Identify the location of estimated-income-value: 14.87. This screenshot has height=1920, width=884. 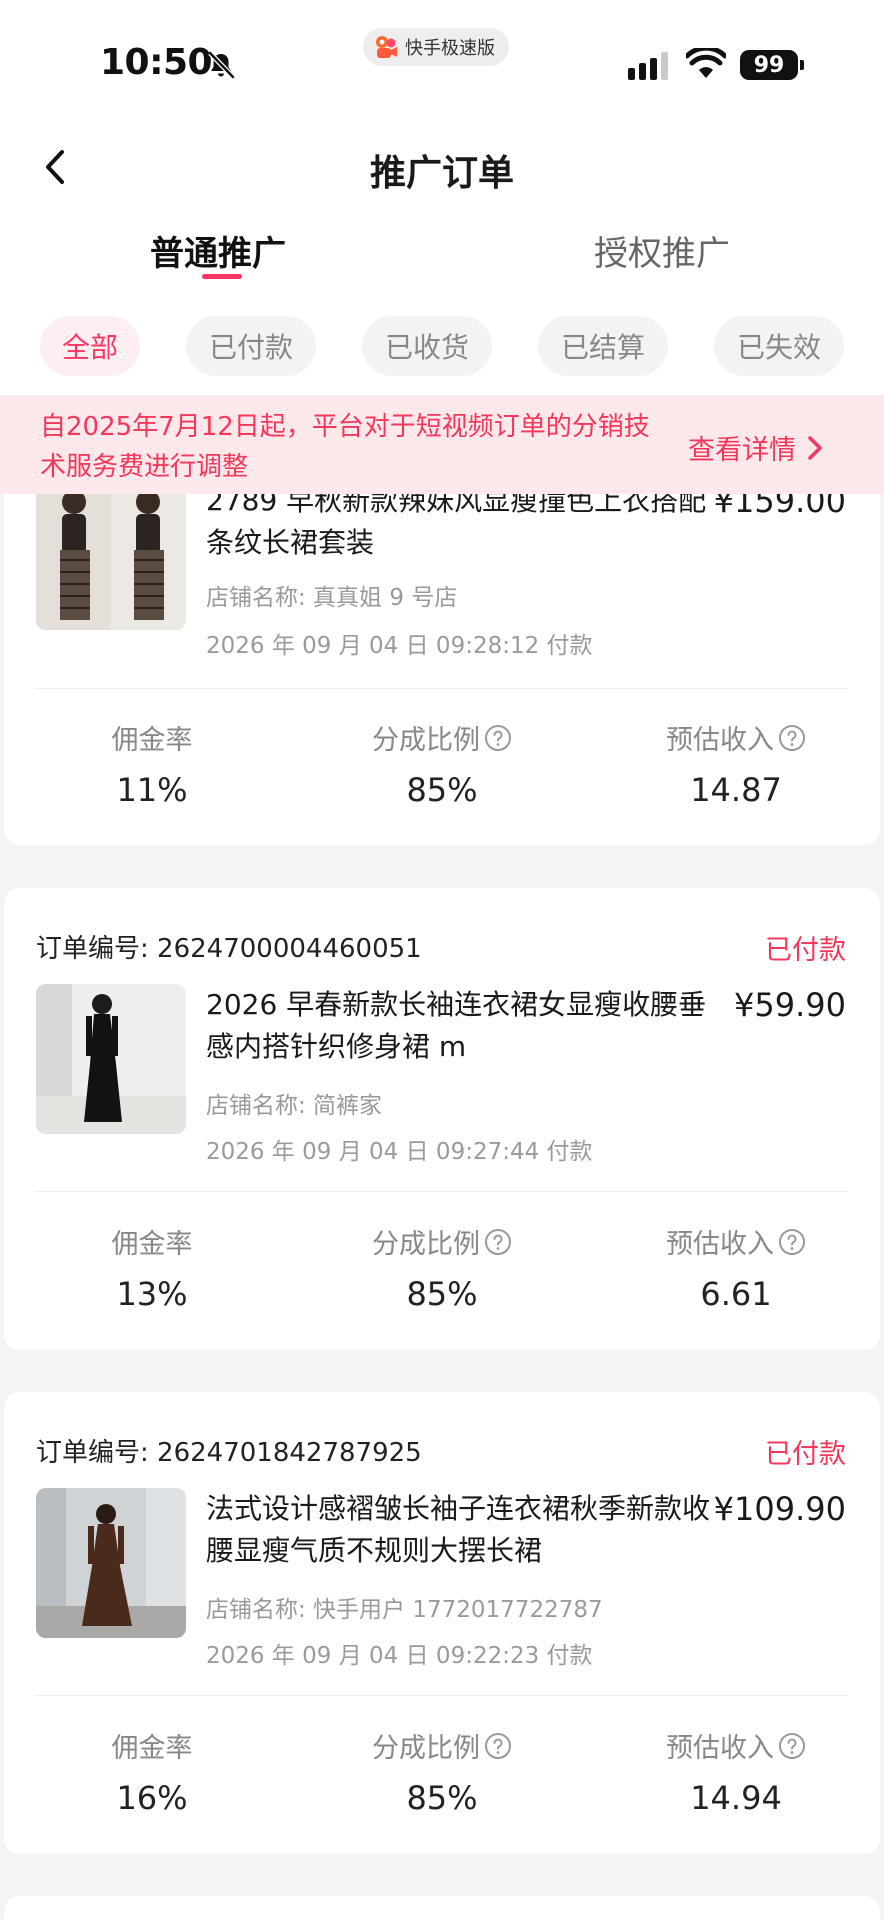
(736, 790).